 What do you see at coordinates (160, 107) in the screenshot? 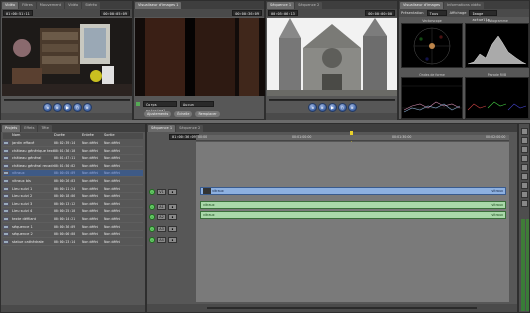
I see `canvas-layer-select: Corps principal` at bounding box center [160, 107].